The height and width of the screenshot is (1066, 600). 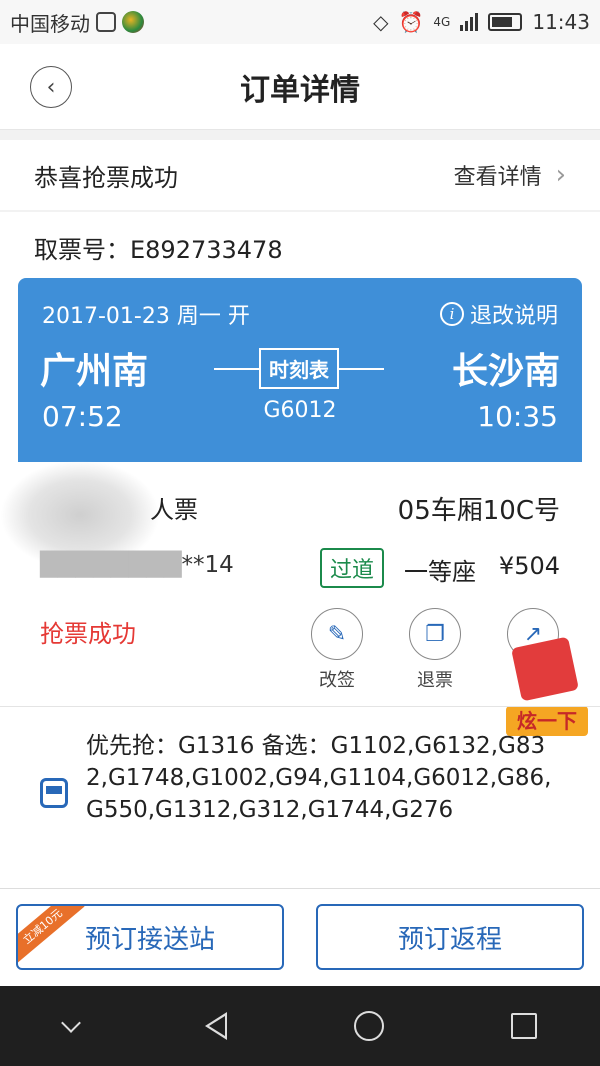 I want to click on info-icon: i, so click(x=451, y=314).